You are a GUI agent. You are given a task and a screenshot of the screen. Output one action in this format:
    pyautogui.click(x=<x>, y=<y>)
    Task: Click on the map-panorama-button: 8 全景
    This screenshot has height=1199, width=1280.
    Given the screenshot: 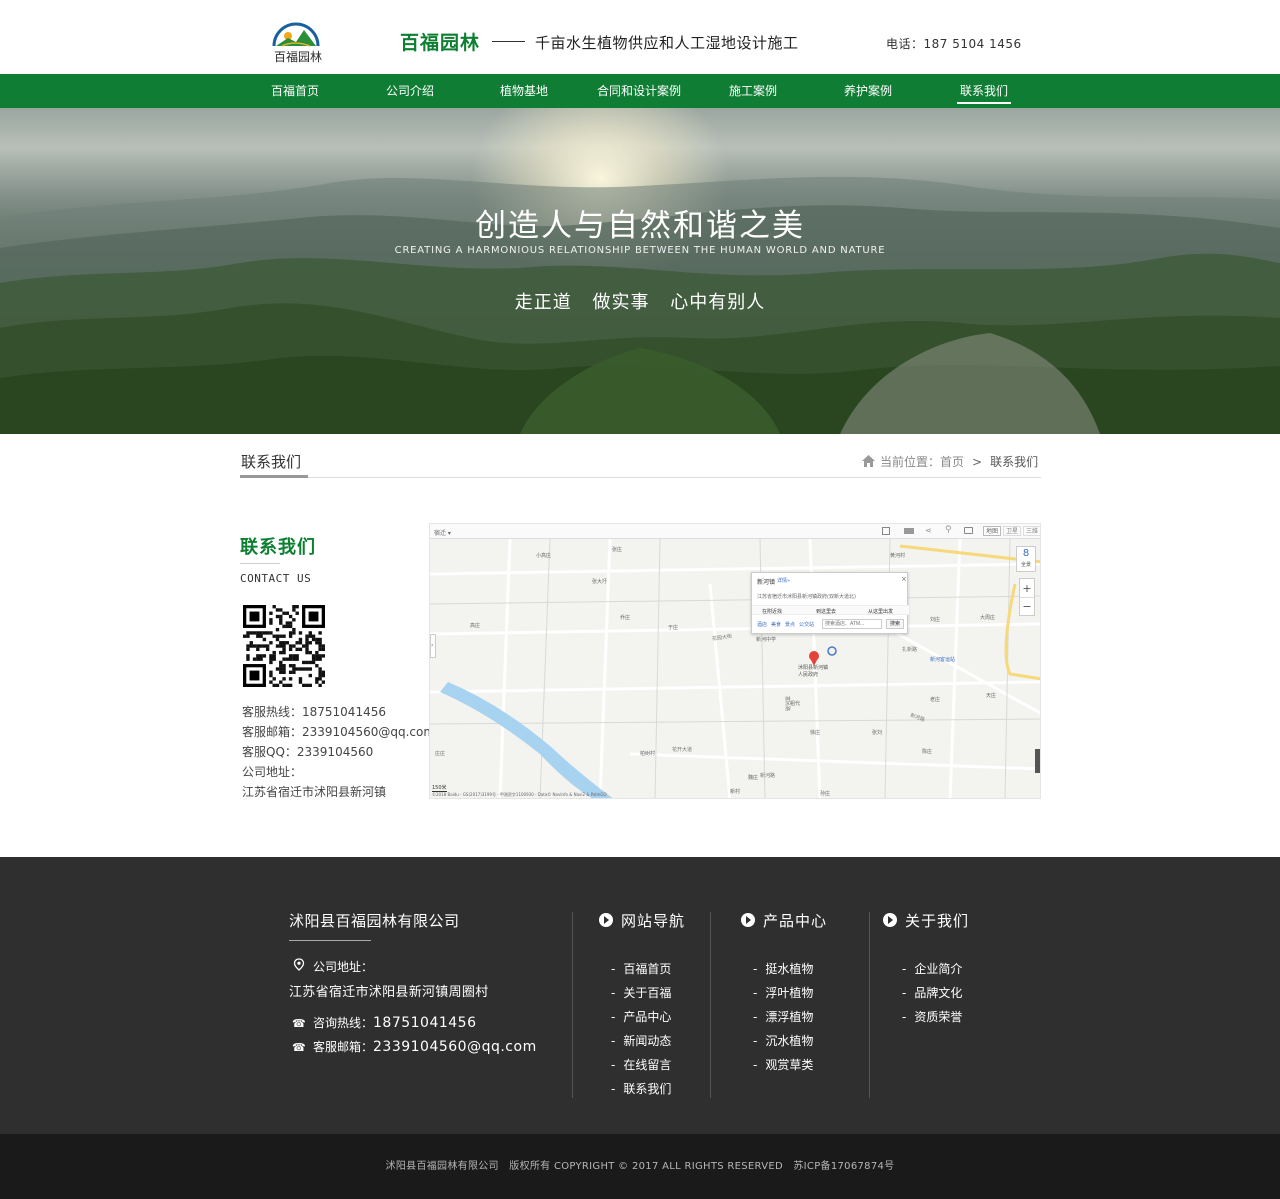 What is the action you would take?
    pyautogui.click(x=1026, y=559)
    